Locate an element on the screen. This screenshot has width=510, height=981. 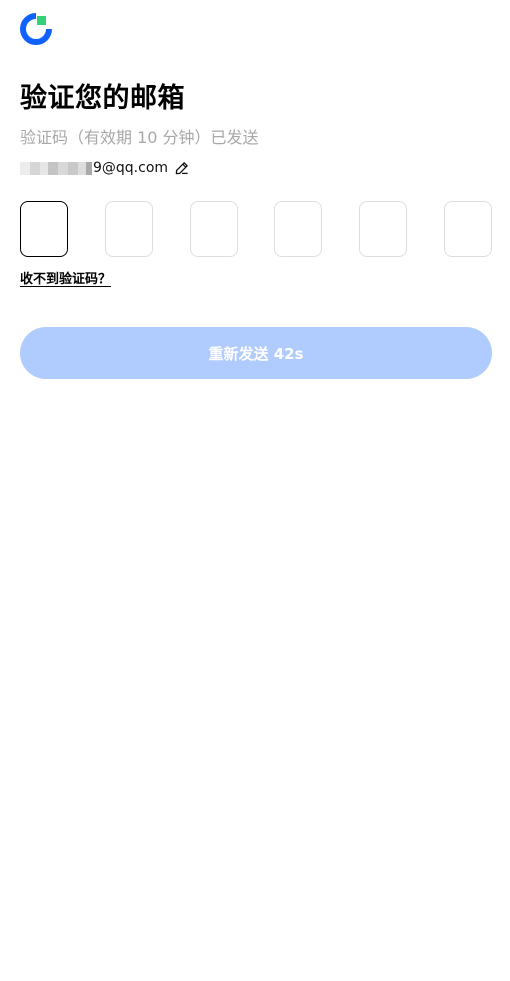
pencil-icon is located at coordinates (182, 168).